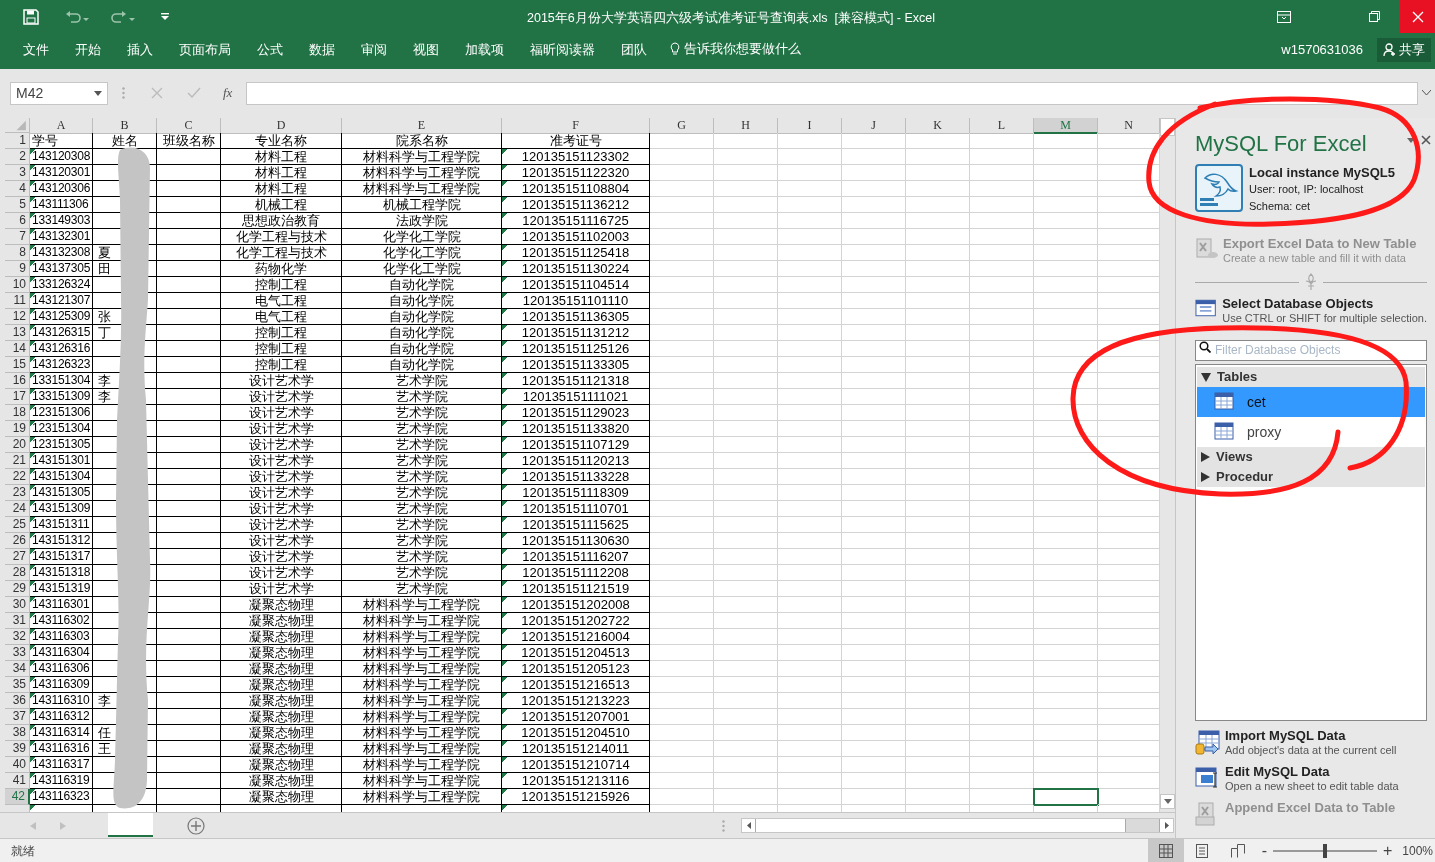 This screenshot has width=1435, height=862. Describe the element at coordinates (17, 717) in the screenshot. I see `row-header: 37` at that location.